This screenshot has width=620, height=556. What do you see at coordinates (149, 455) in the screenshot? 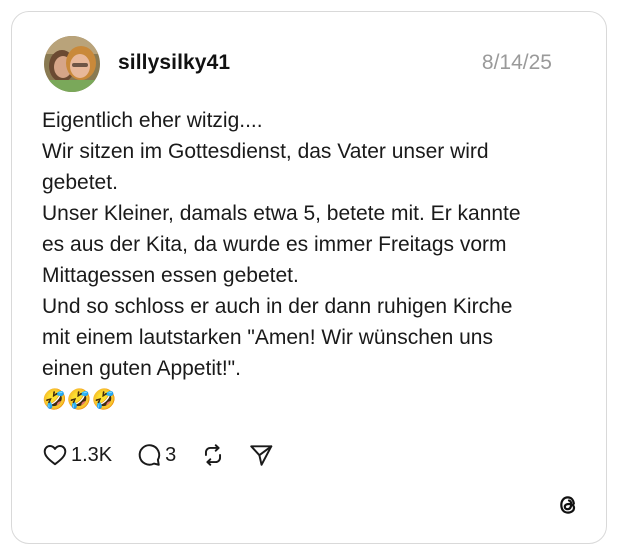
I see `comment-bubble-icon` at bounding box center [149, 455].